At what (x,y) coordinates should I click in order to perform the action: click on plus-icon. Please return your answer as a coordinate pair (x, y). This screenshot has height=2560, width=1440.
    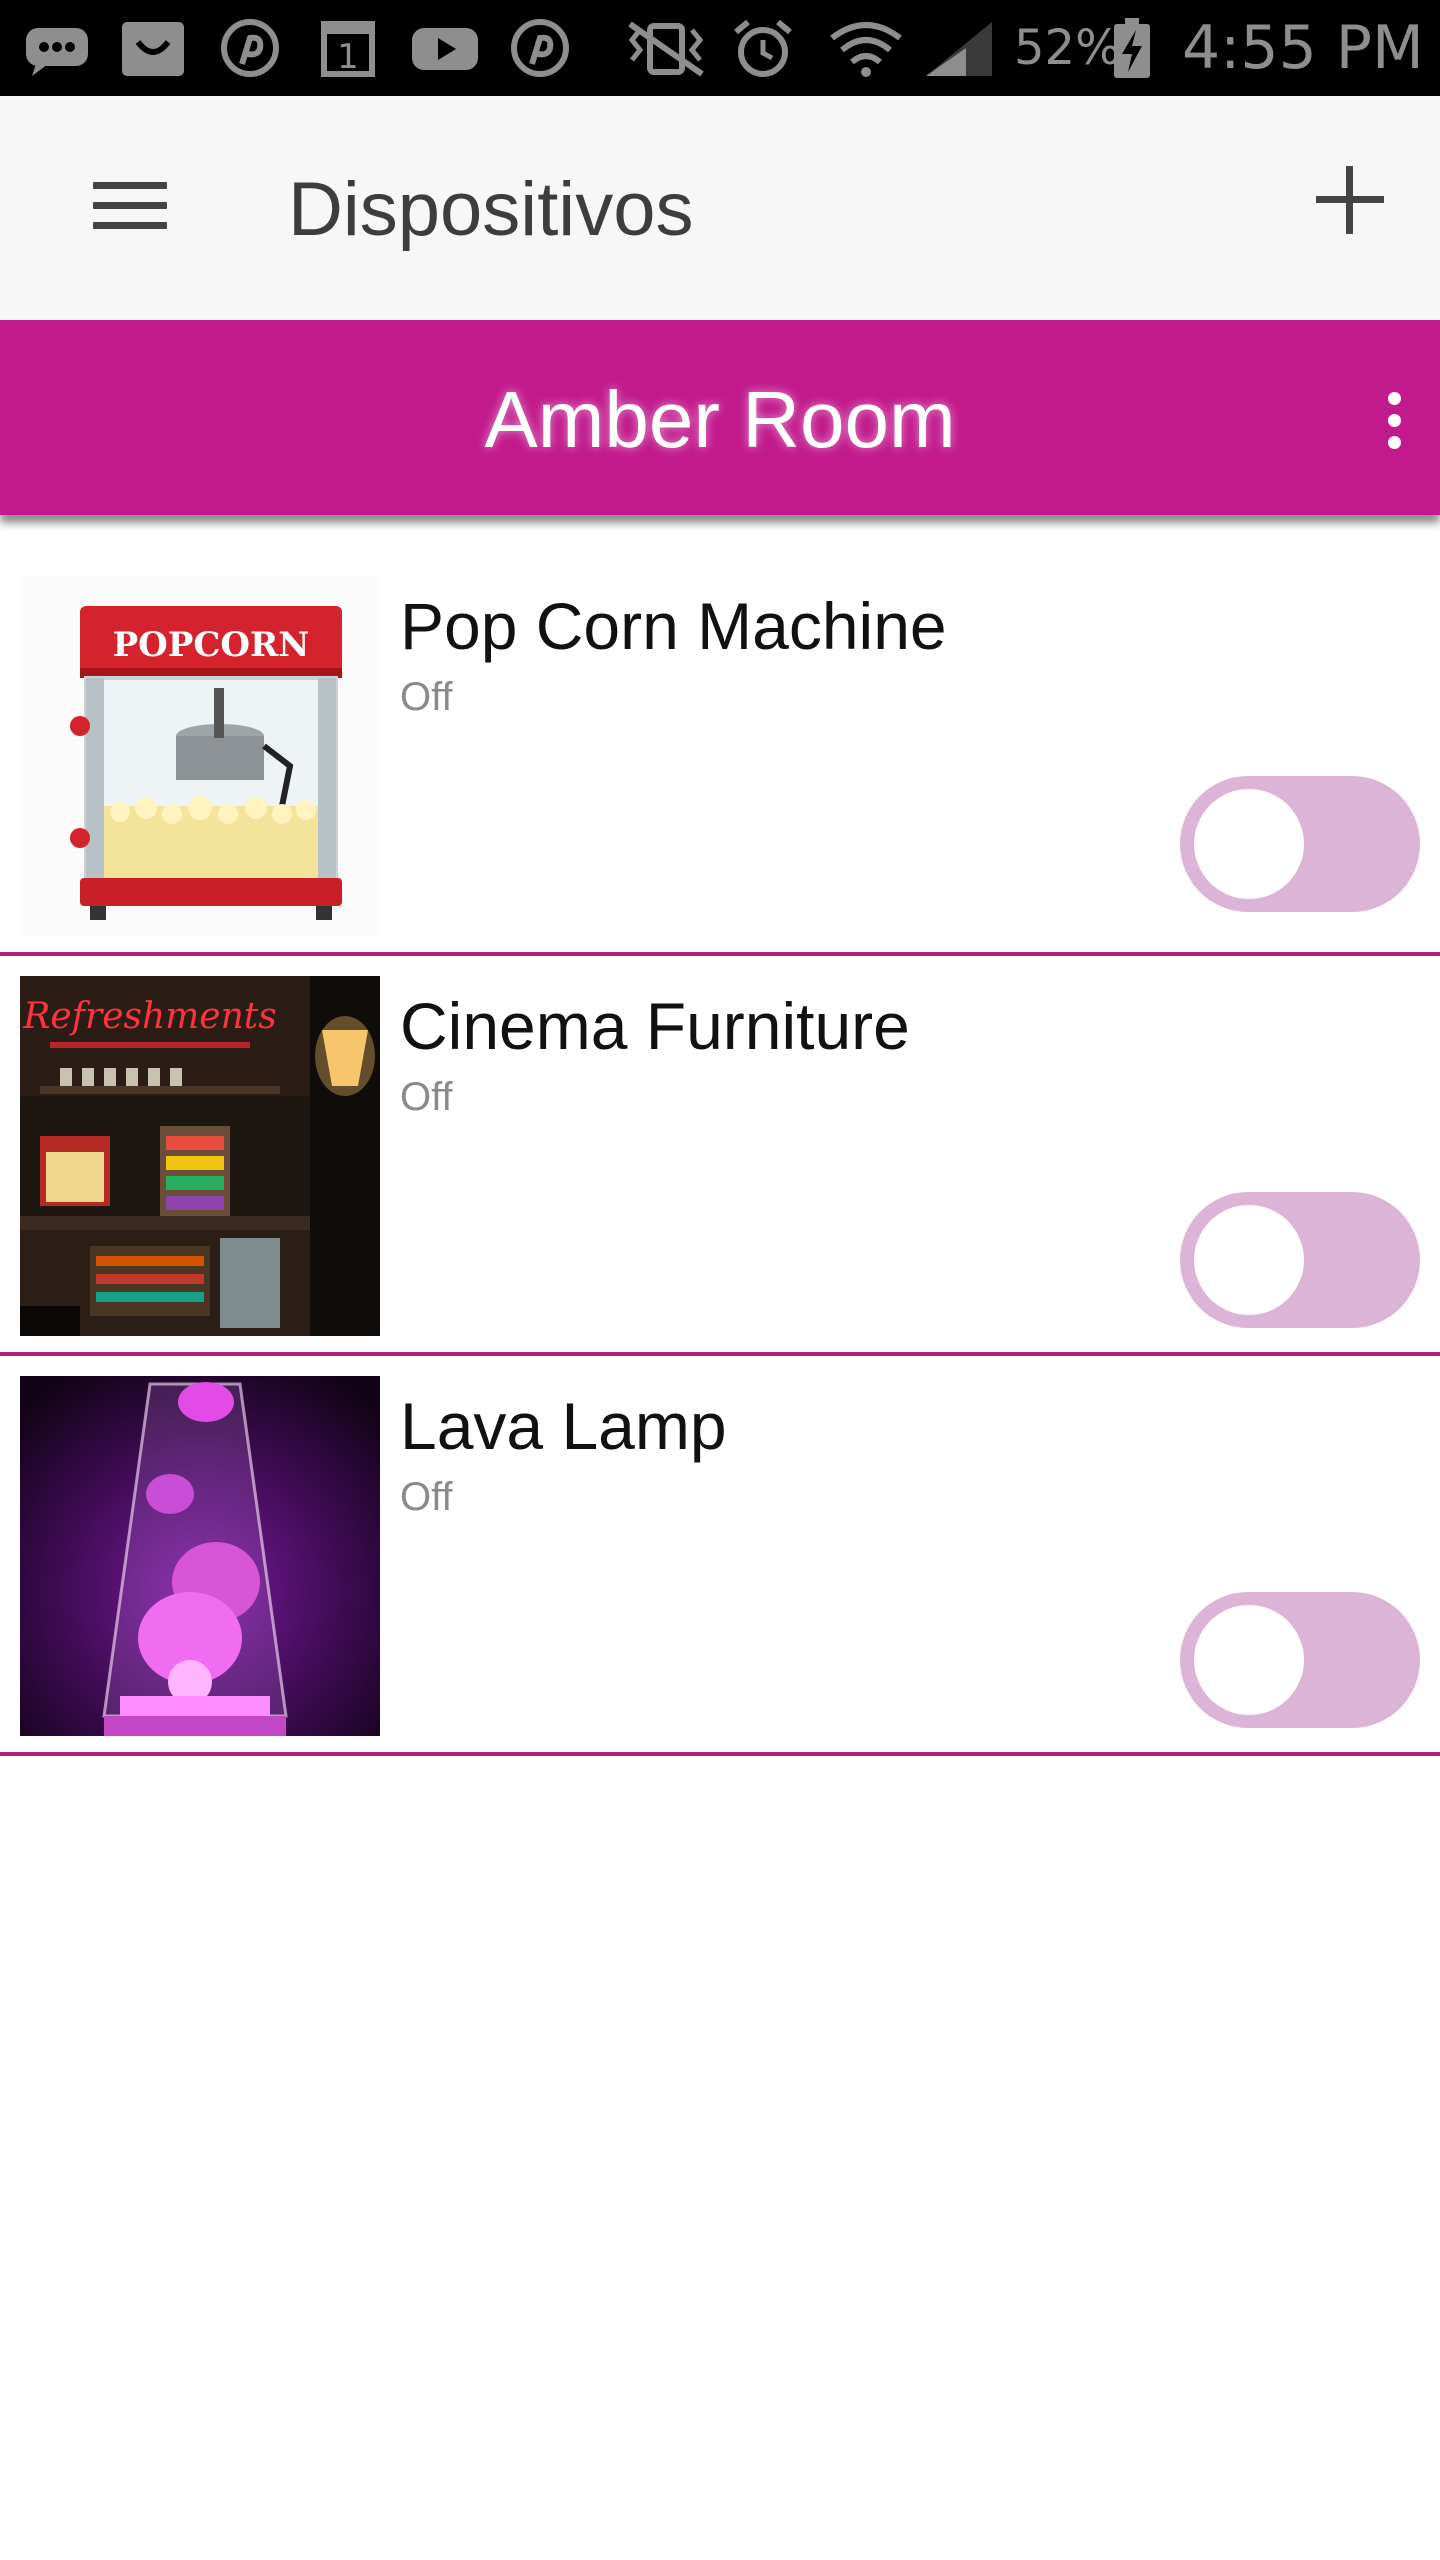
    Looking at the image, I should click on (1350, 200).